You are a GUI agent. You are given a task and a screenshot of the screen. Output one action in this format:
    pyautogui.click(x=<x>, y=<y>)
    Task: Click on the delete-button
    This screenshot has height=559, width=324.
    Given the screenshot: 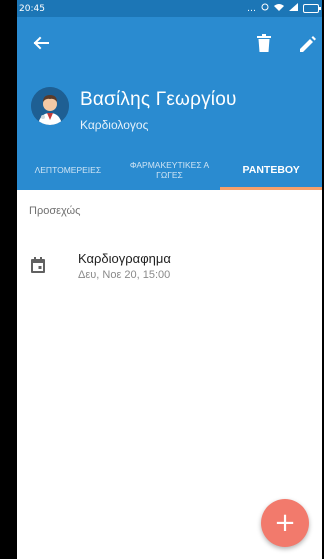 What is the action you would take?
    pyautogui.click(x=266, y=44)
    